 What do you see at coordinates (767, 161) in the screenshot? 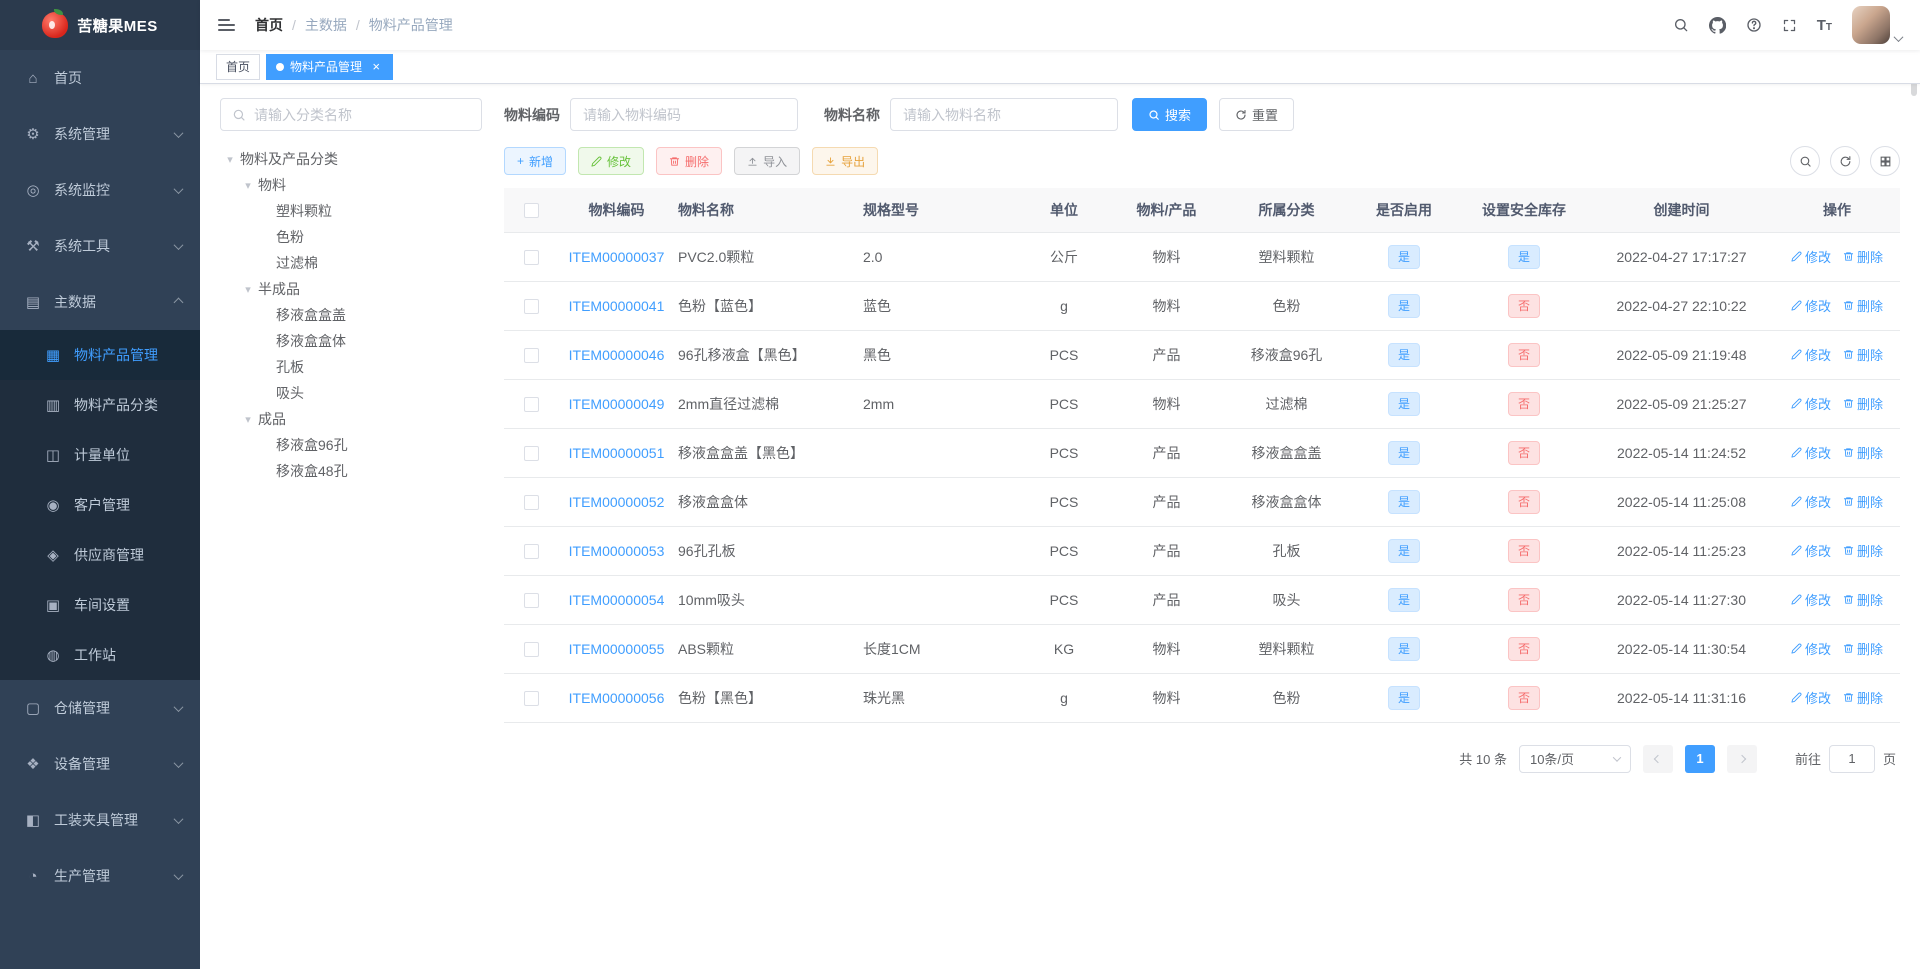
I see `import-button: 导入` at bounding box center [767, 161].